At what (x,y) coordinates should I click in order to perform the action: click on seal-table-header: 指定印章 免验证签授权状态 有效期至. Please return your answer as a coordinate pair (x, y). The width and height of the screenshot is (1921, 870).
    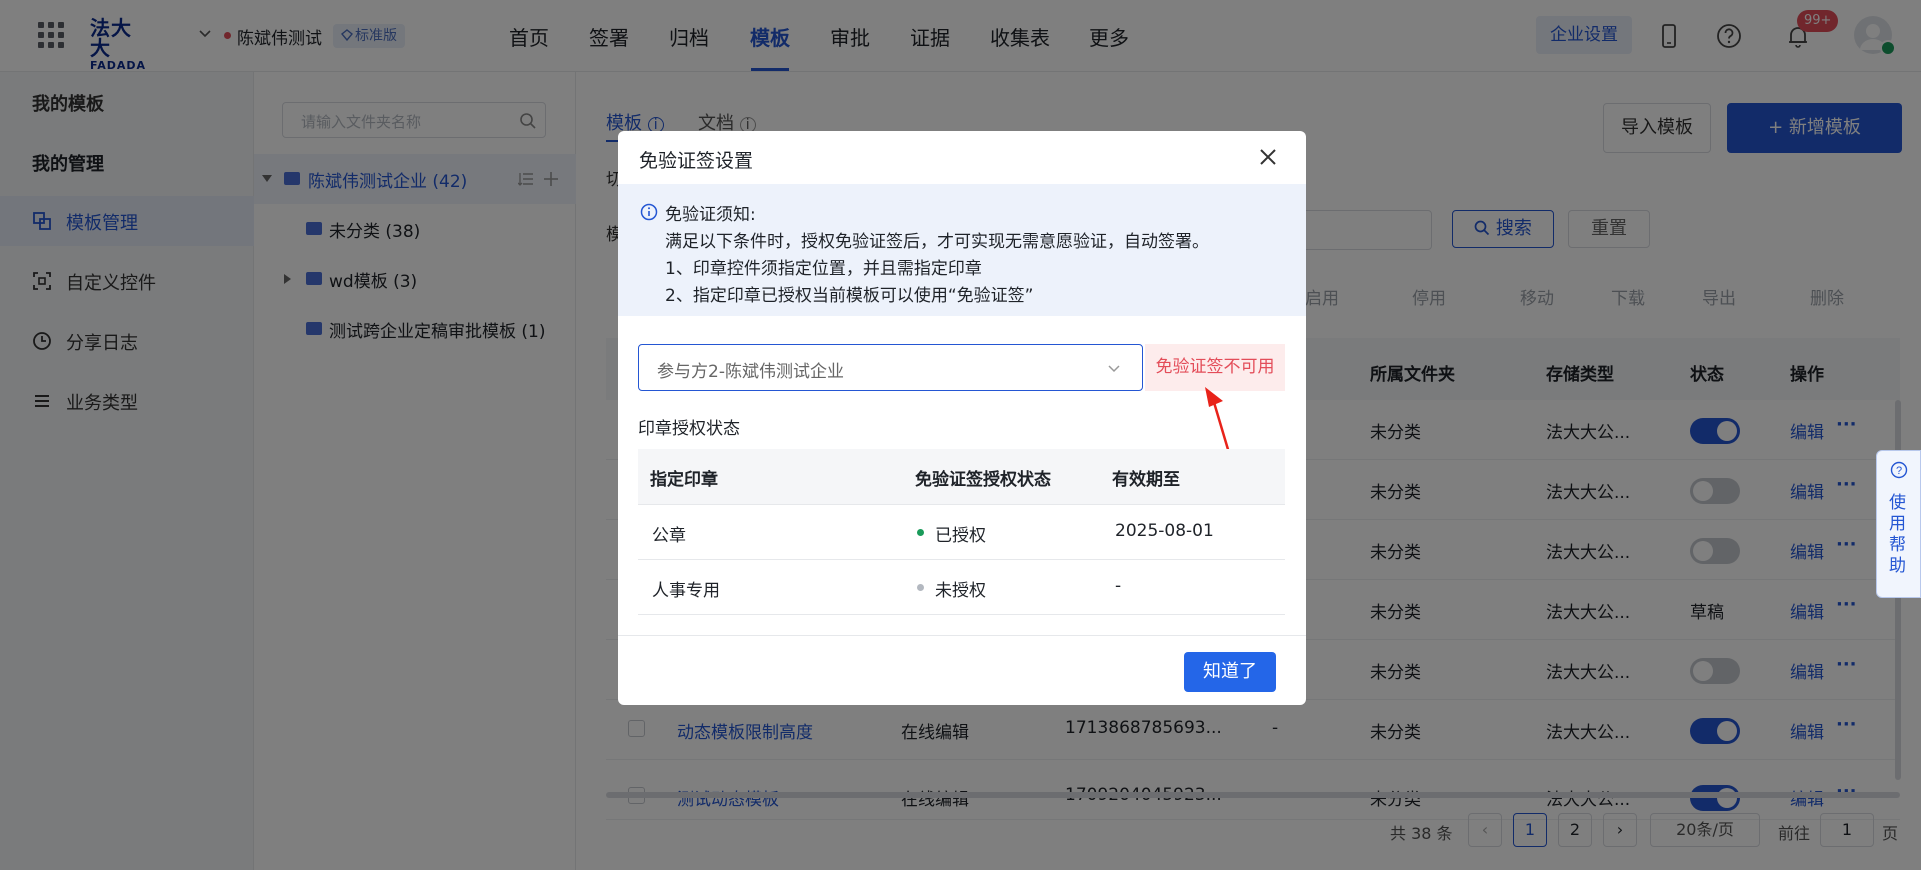
    Looking at the image, I should click on (961, 477).